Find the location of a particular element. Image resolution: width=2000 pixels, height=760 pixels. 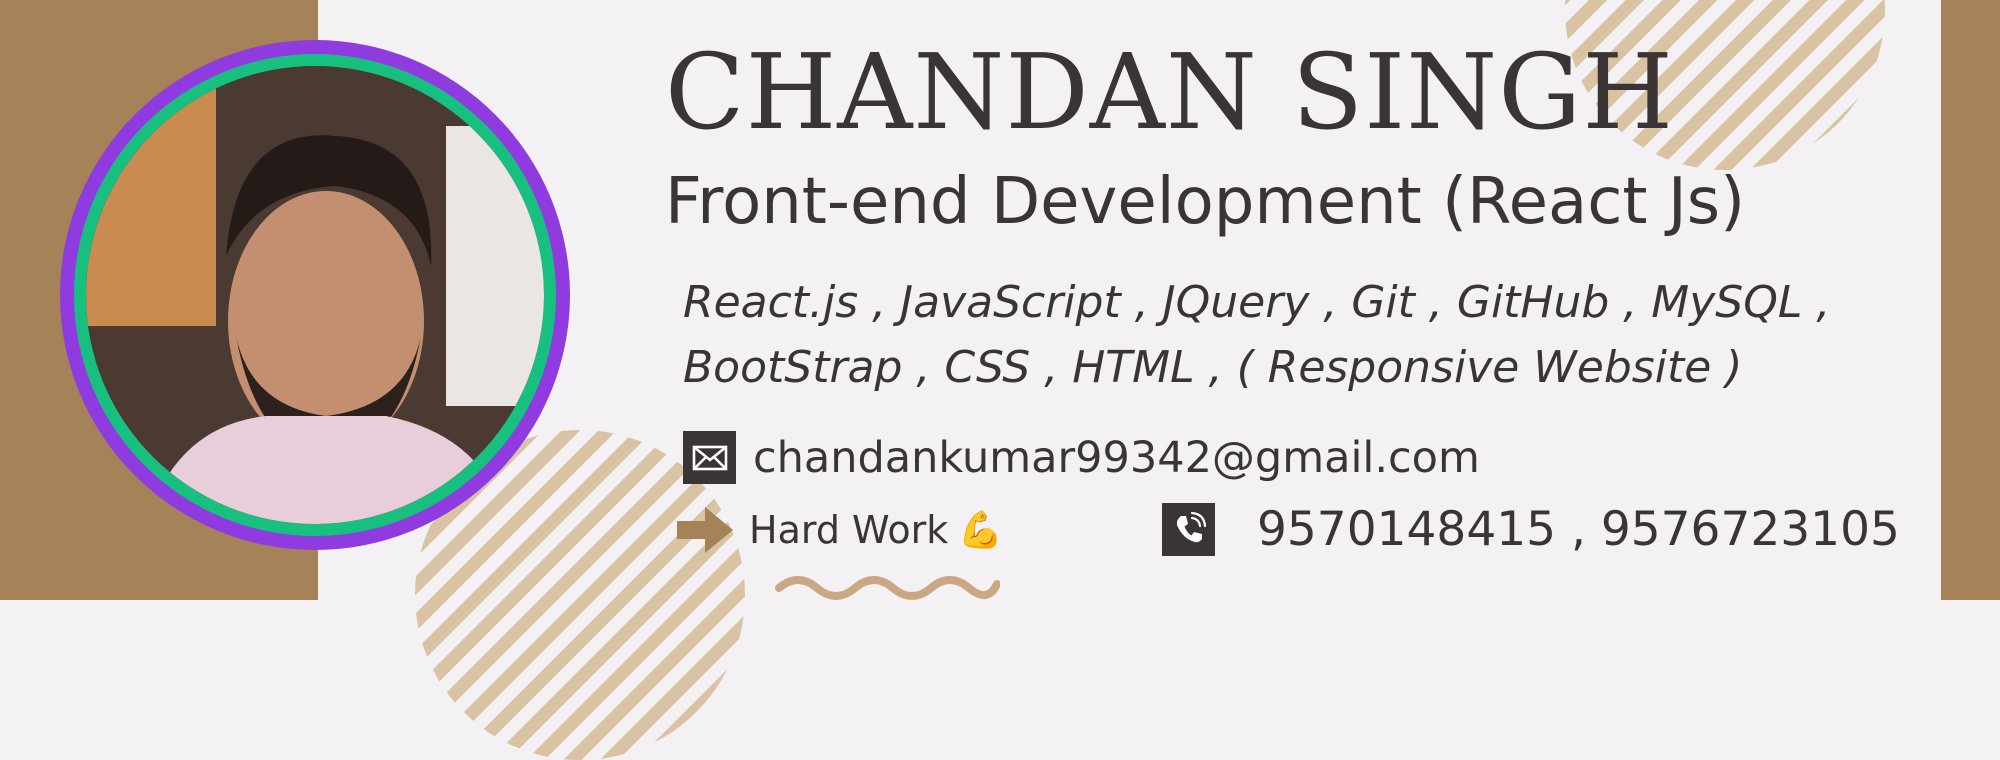

profile-photo-illustration is located at coordinates (315, 295).